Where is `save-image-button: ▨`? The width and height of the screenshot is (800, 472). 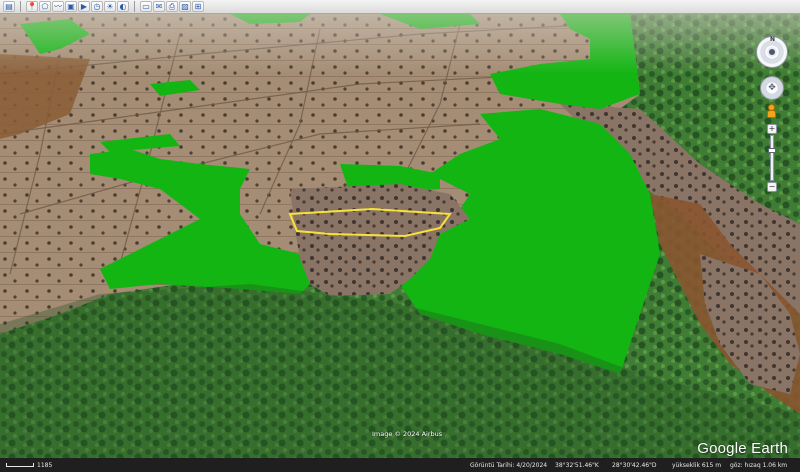 save-image-button: ▨ is located at coordinates (185, 6).